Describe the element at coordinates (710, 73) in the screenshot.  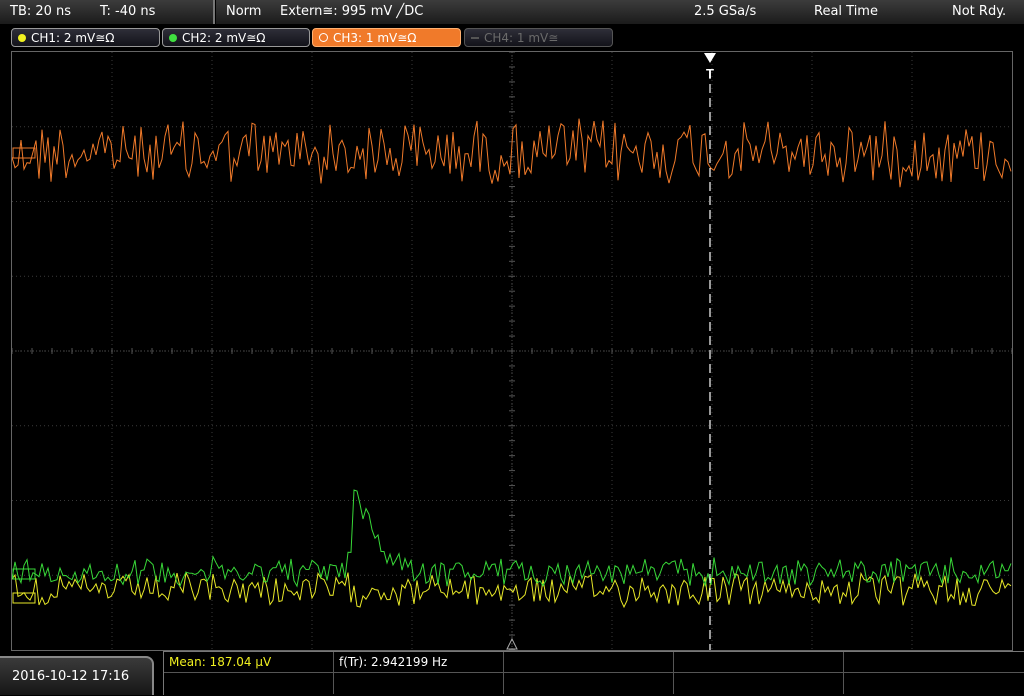
I see `trigger-marker-label: T` at that location.